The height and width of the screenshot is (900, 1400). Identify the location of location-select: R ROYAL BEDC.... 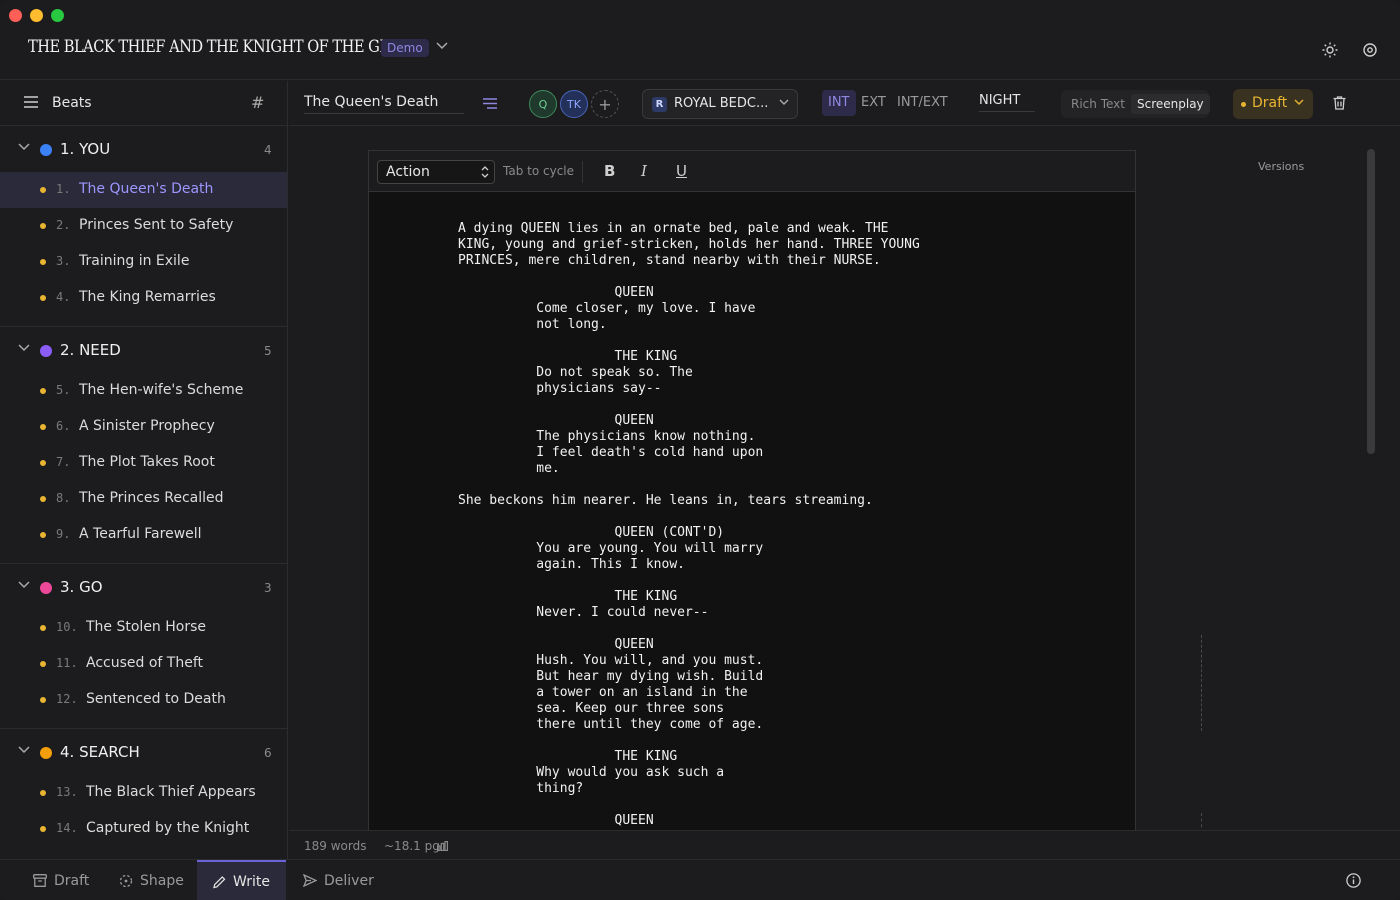
(720, 104).